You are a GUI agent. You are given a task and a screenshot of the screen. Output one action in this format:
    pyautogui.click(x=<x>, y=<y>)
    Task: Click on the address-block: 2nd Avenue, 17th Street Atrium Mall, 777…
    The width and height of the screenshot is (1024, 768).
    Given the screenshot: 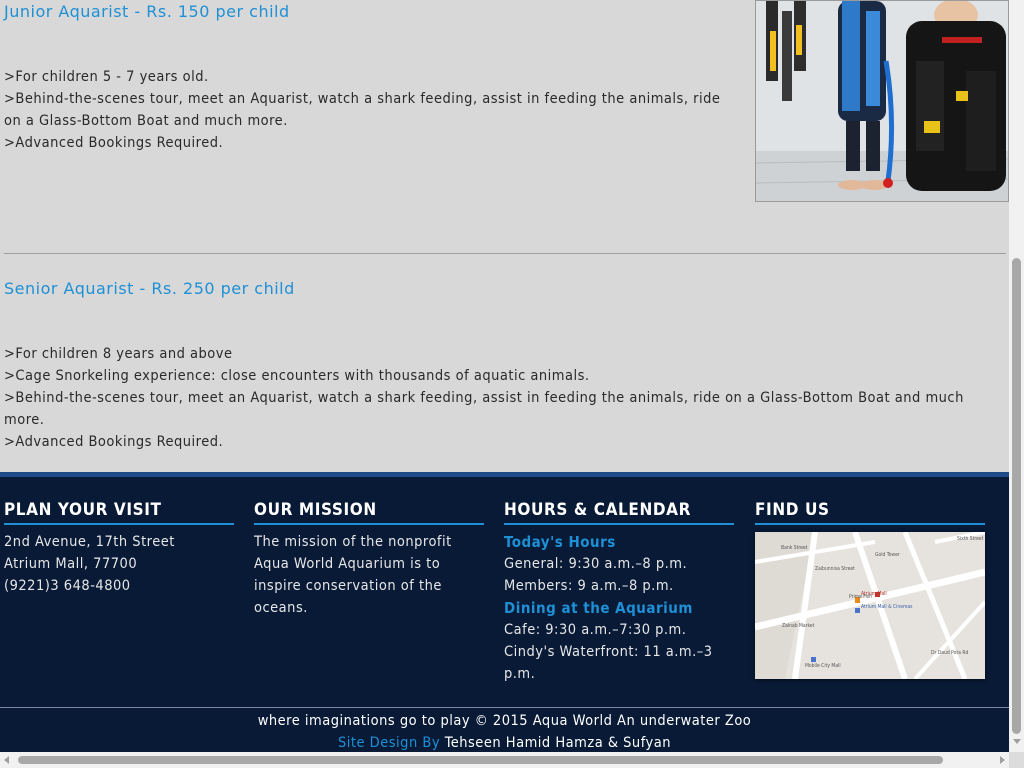 What is the action you would take?
    pyautogui.click(x=119, y=564)
    